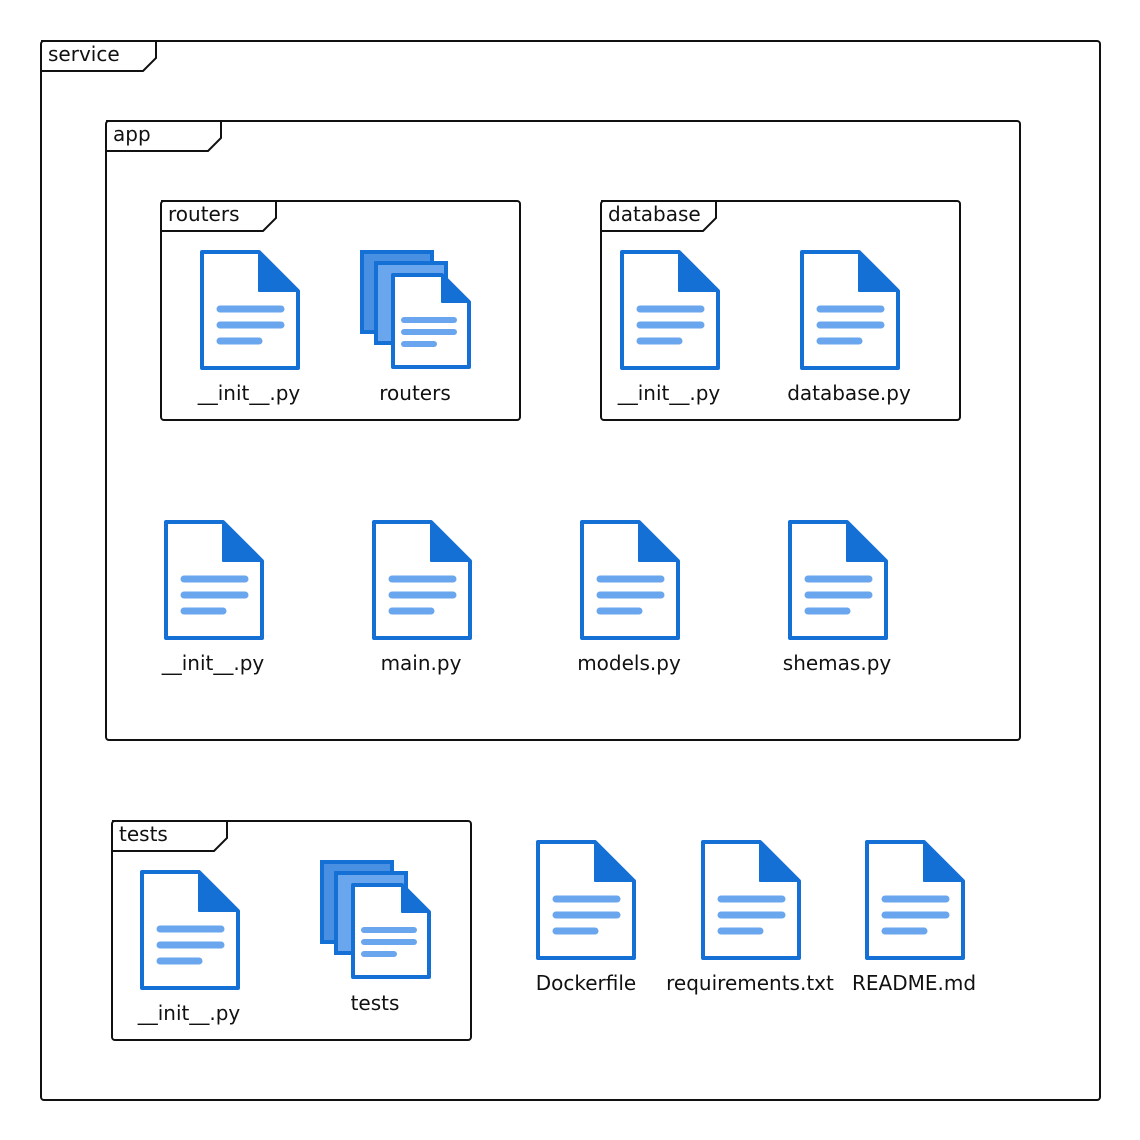 The width and height of the screenshot is (1140, 1140). I want to click on file-label: main.py, so click(421, 663).